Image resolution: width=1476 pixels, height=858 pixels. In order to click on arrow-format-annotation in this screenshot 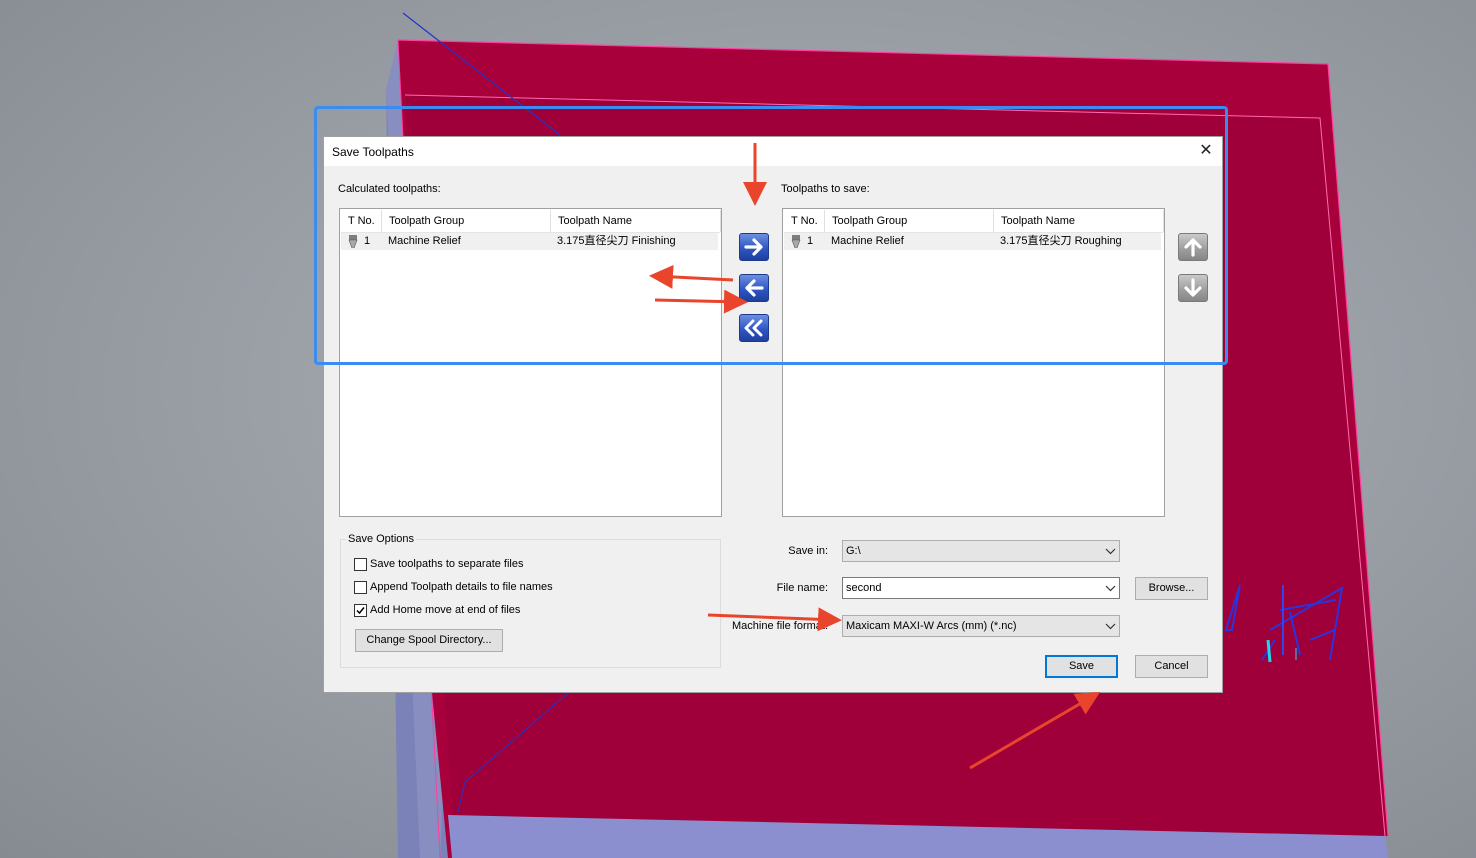, I will do `click(774, 619)`.